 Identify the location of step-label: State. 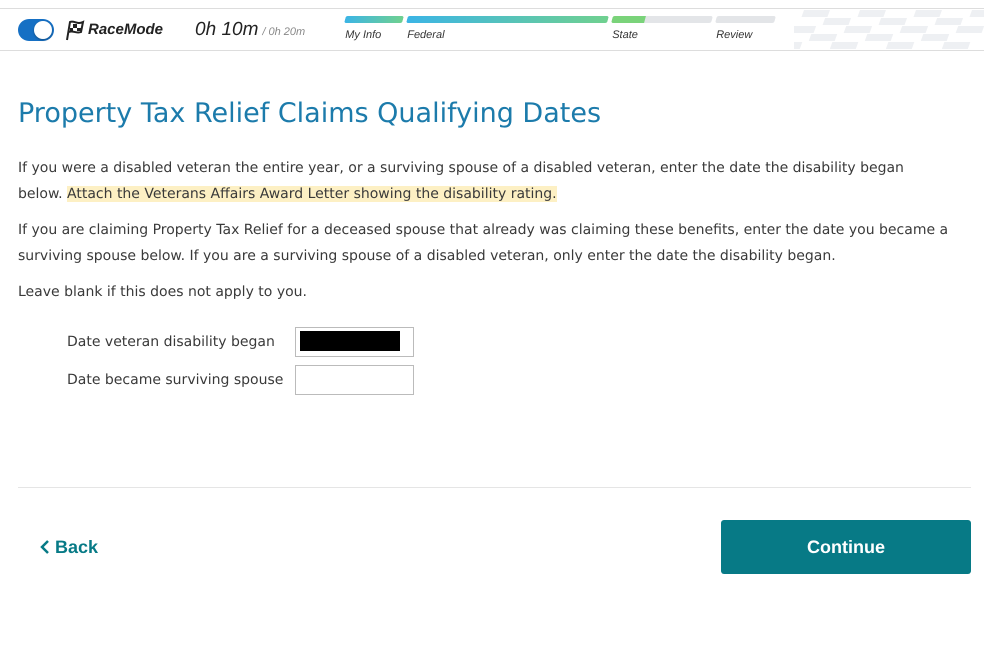
(625, 35).